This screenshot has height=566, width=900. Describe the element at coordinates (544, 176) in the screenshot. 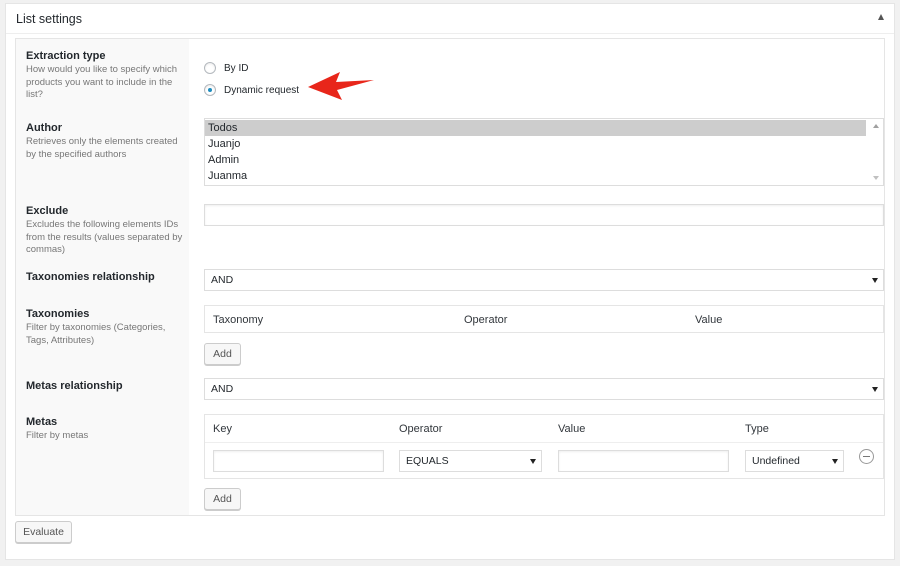

I see `author-option: Juanma` at that location.